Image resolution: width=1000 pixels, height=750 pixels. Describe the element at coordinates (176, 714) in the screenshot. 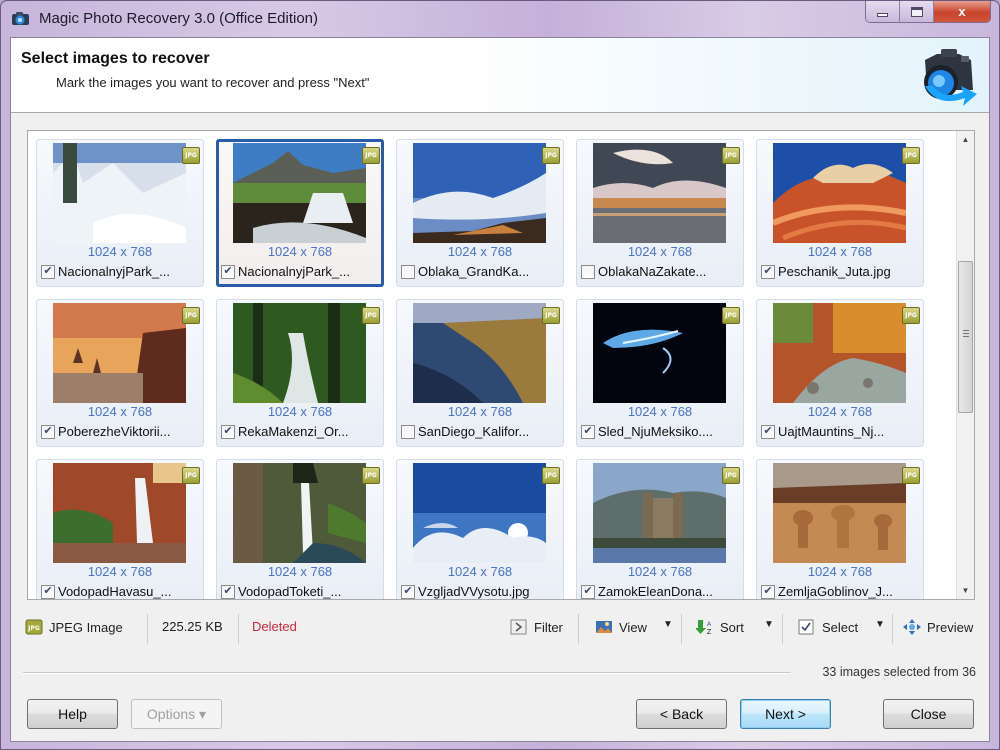

I see `options-button: Options ▾` at that location.